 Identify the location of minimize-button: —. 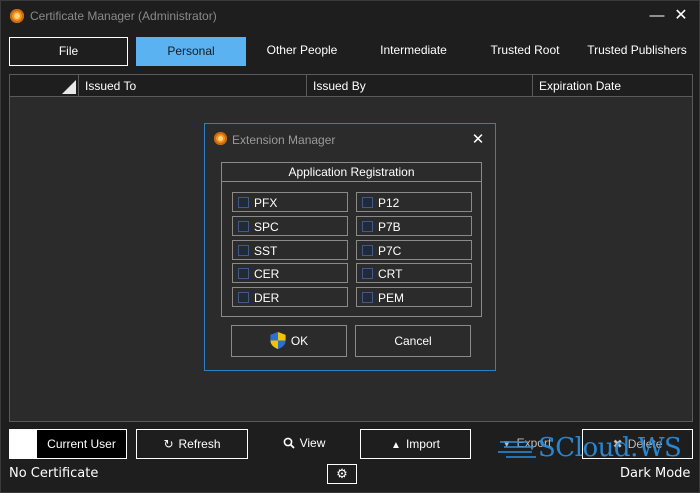
(657, 16).